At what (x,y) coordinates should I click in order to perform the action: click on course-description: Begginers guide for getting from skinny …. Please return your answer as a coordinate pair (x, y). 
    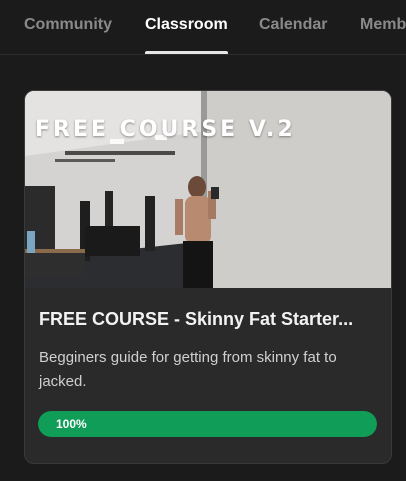
    Looking at the image, I should click on (188, 369).